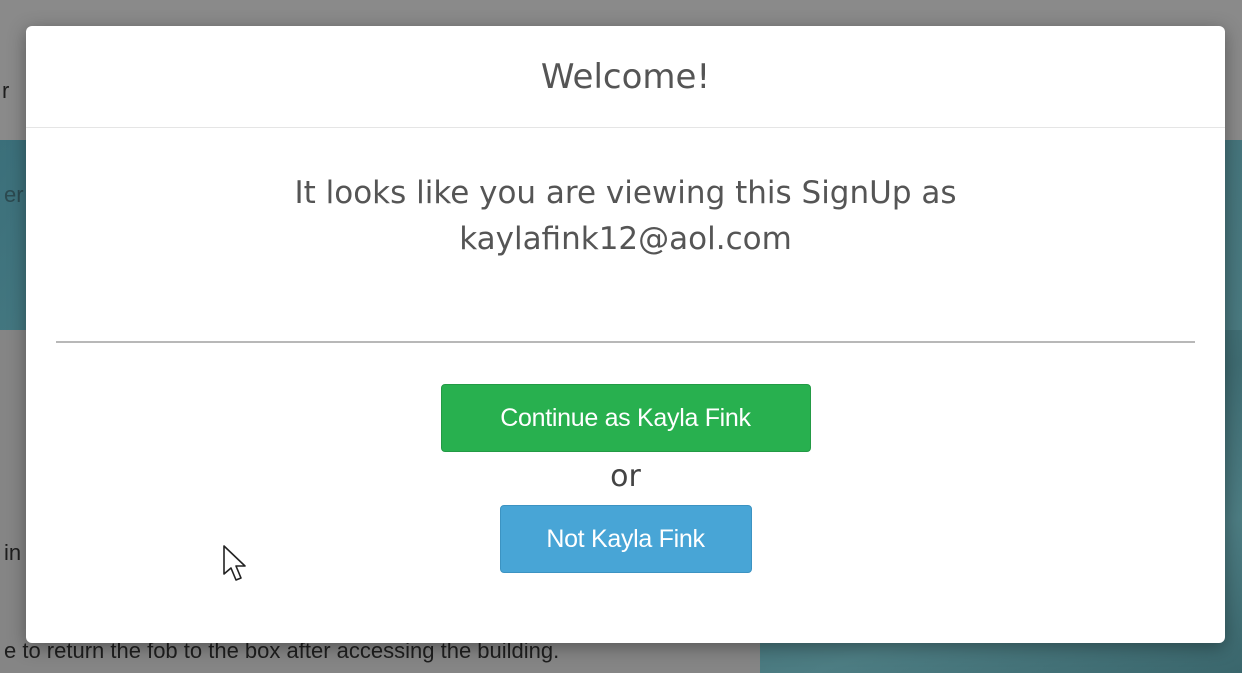  I want to click on modal-title: Welcome!, so click(625, 76).